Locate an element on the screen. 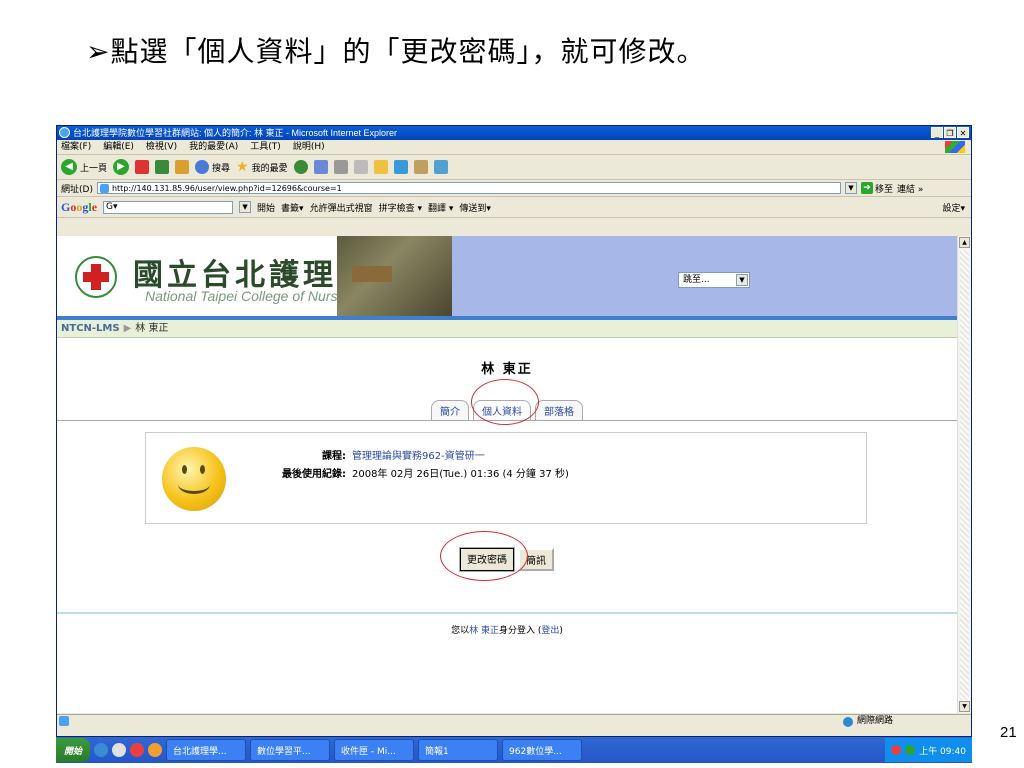 The width and height of the screenshot is (1024, 768). back-button: ◀ 上一頁 is located at coordinates (84, 167).